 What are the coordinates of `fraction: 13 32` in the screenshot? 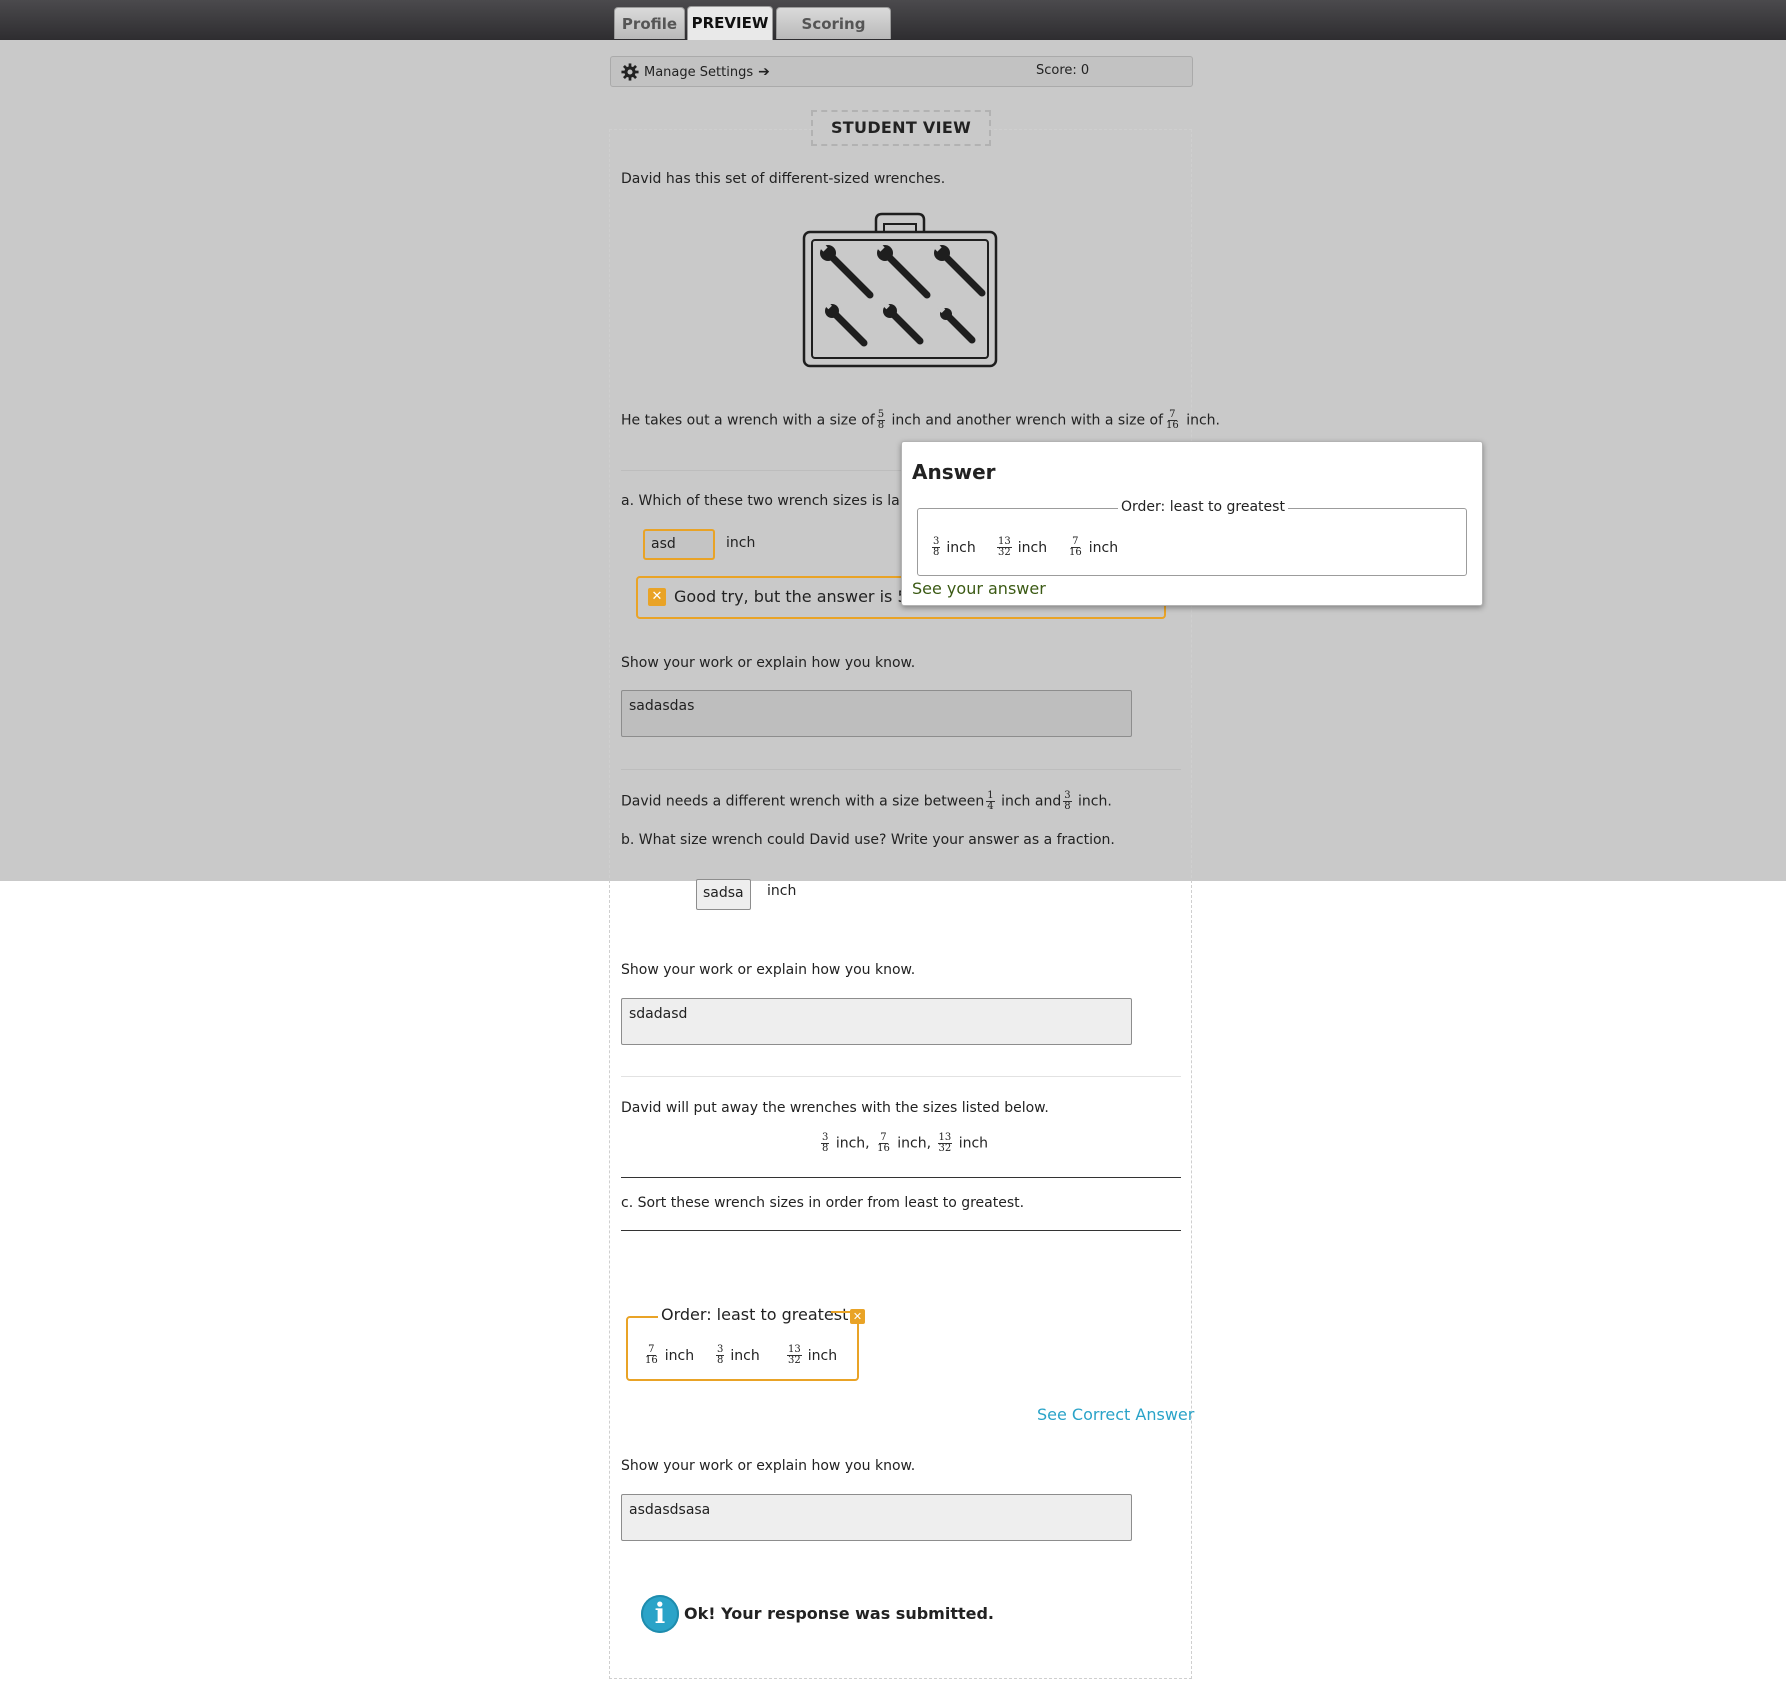 It's located at (945, 1143).